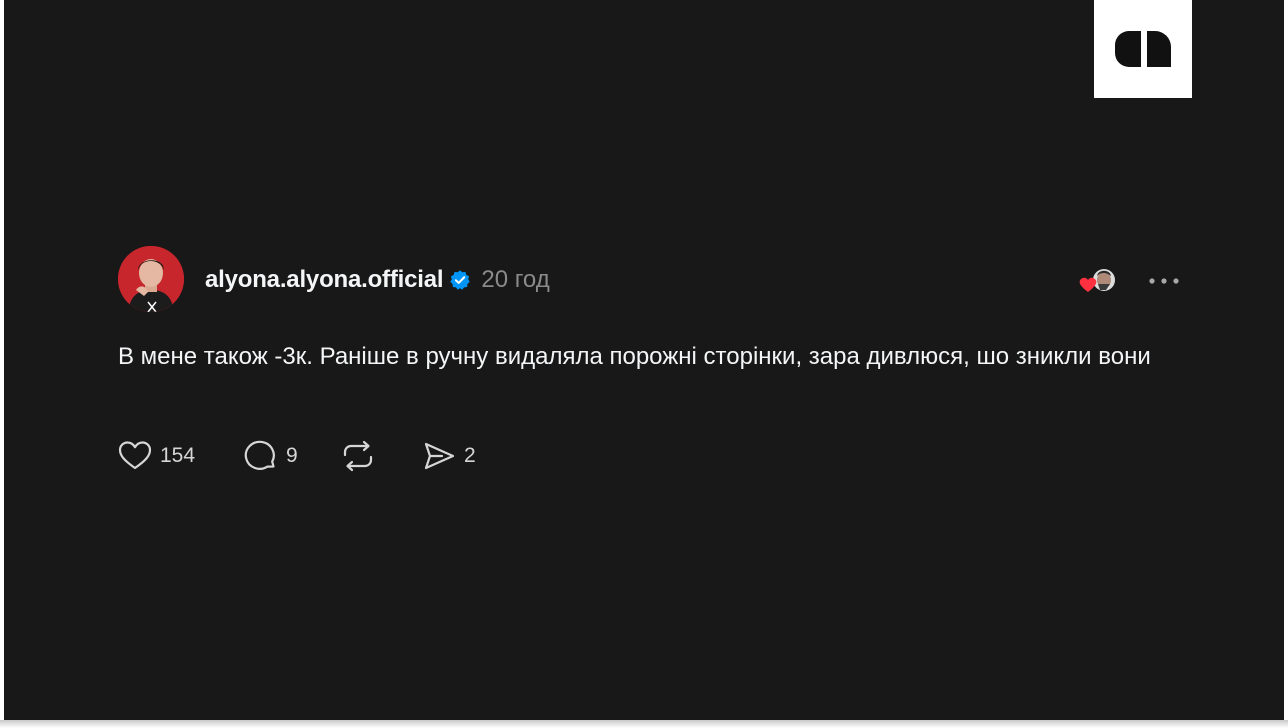 The height and width of the screenshot is (728, 1288). Describe the element at coordinates (259, 455) in the screenshot. I see `comment-bubble-icon` at that location.